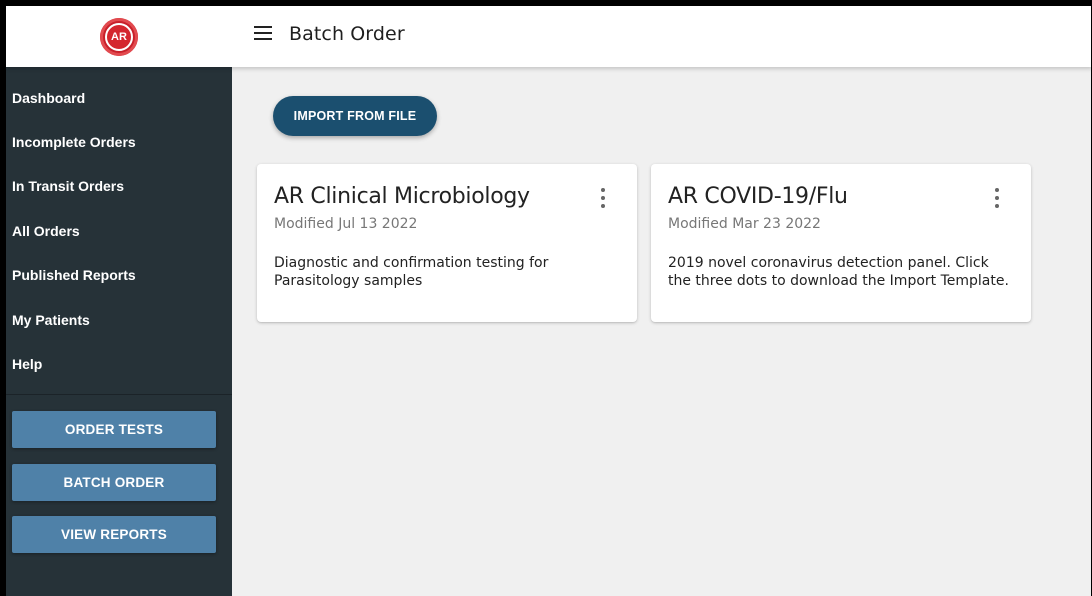 Image resolution: width=1092 pixels, height=596 pixels. I want to click on sidebar-item-incomplete-orders: Incomplete Orders, so click(74, 142).